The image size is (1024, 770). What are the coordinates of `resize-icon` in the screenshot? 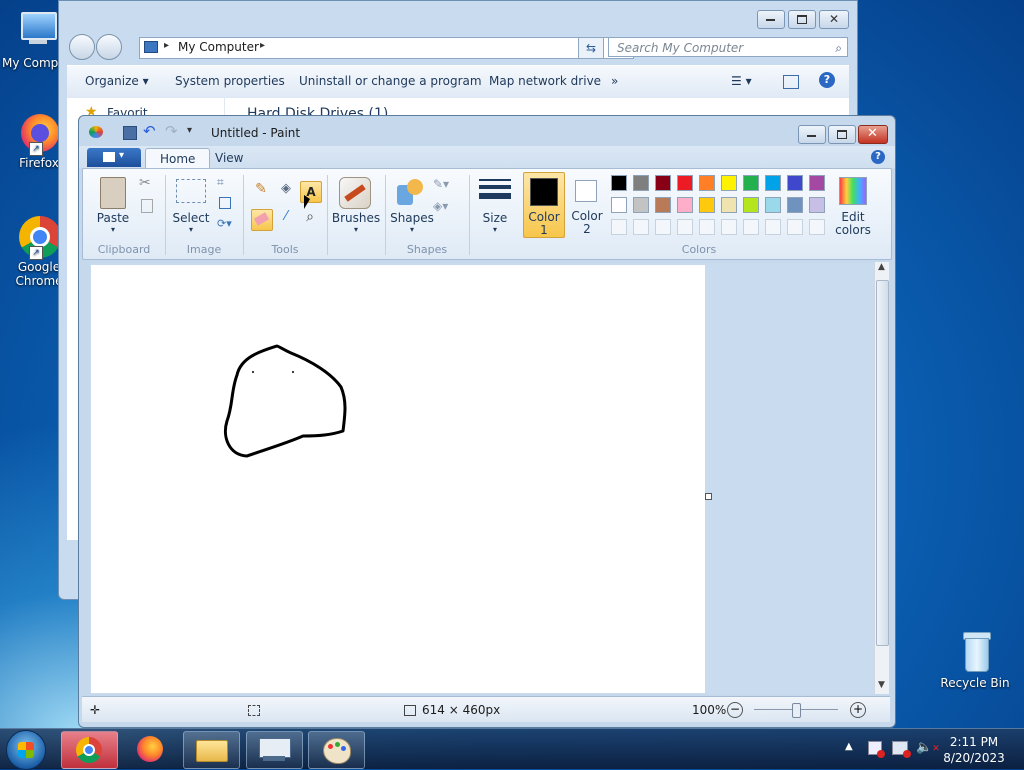 It's located at (225, 203).